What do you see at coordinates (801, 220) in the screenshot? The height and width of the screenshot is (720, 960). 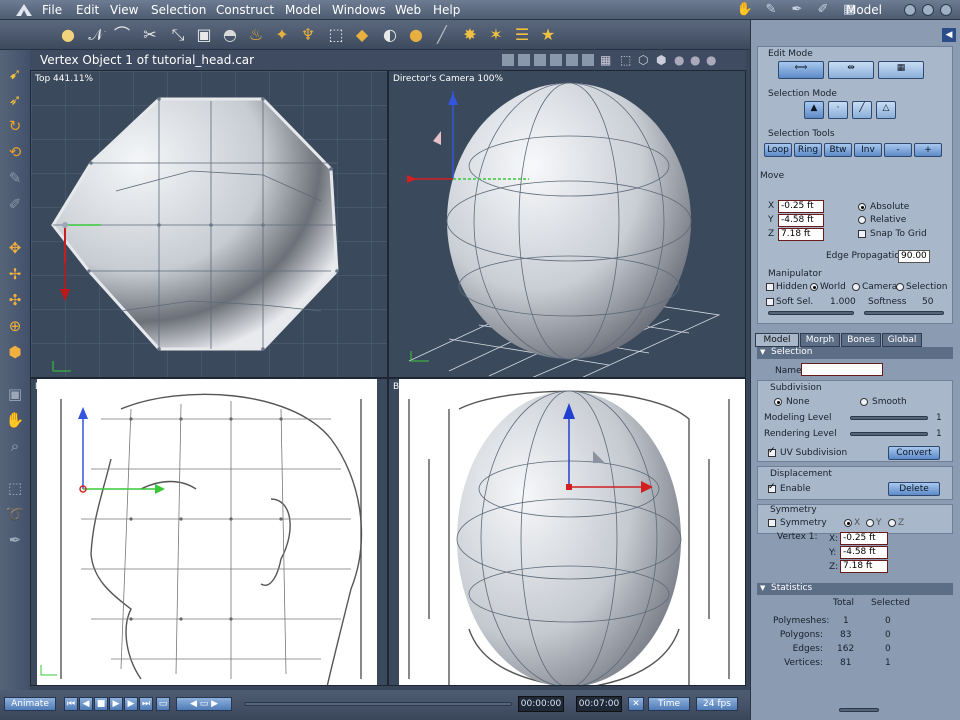 I see `move-y-field: -4.58 ft` at bounding box center [801, 220].